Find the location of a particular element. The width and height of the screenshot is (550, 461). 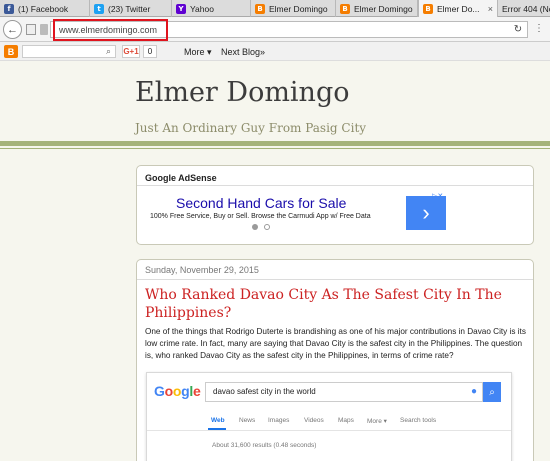

back-arrow-icon: ← is located at coordinates (12, 29).